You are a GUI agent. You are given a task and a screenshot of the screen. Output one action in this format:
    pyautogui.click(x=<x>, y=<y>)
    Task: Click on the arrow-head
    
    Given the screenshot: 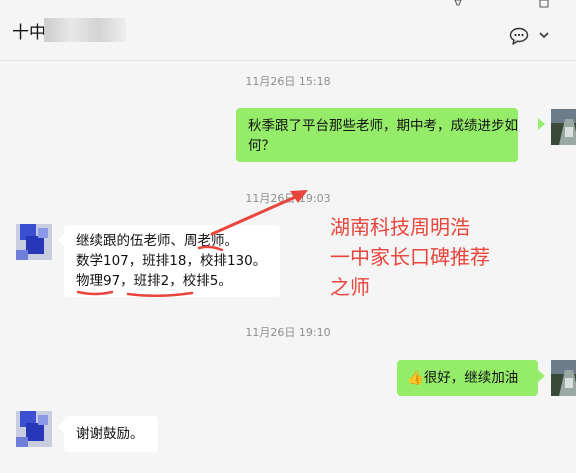 What is the action you would take?
    pyautogui.click(x=299, y=196)
    